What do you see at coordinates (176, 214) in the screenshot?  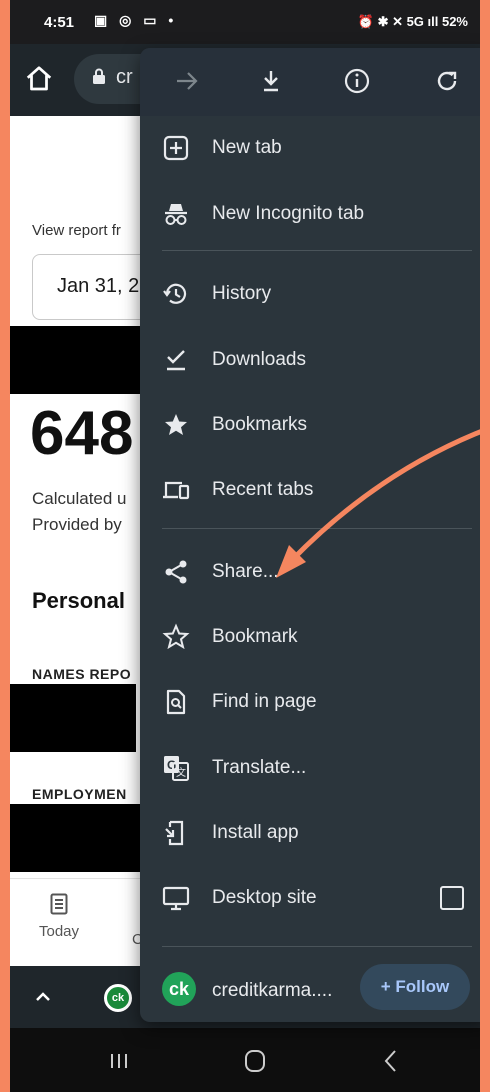 I see `incognito-icon` at bounding box center [176, 214].